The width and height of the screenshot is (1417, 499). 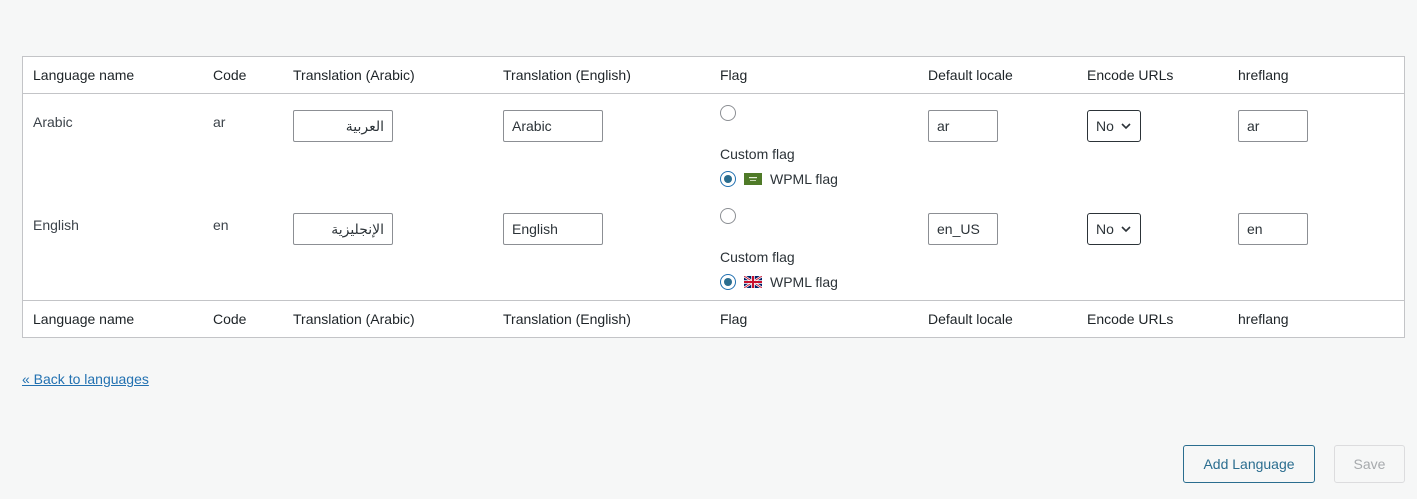 I want to click on column-footer-encode-urls: Encode URLs, so click(x=1152, y=318).